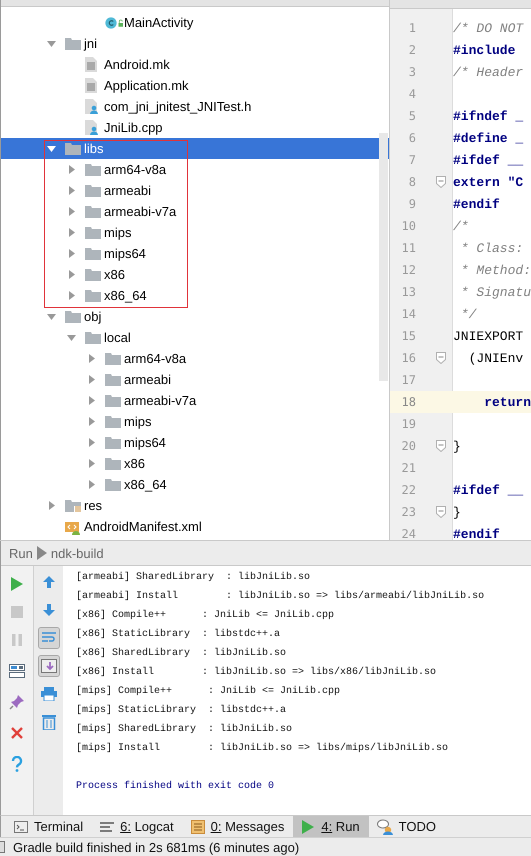 The image size is (531, 856). Describe the element at coordinates (137, 826) in the screenshot. I see `tool-window-tab: 6: Logcat` at that location.